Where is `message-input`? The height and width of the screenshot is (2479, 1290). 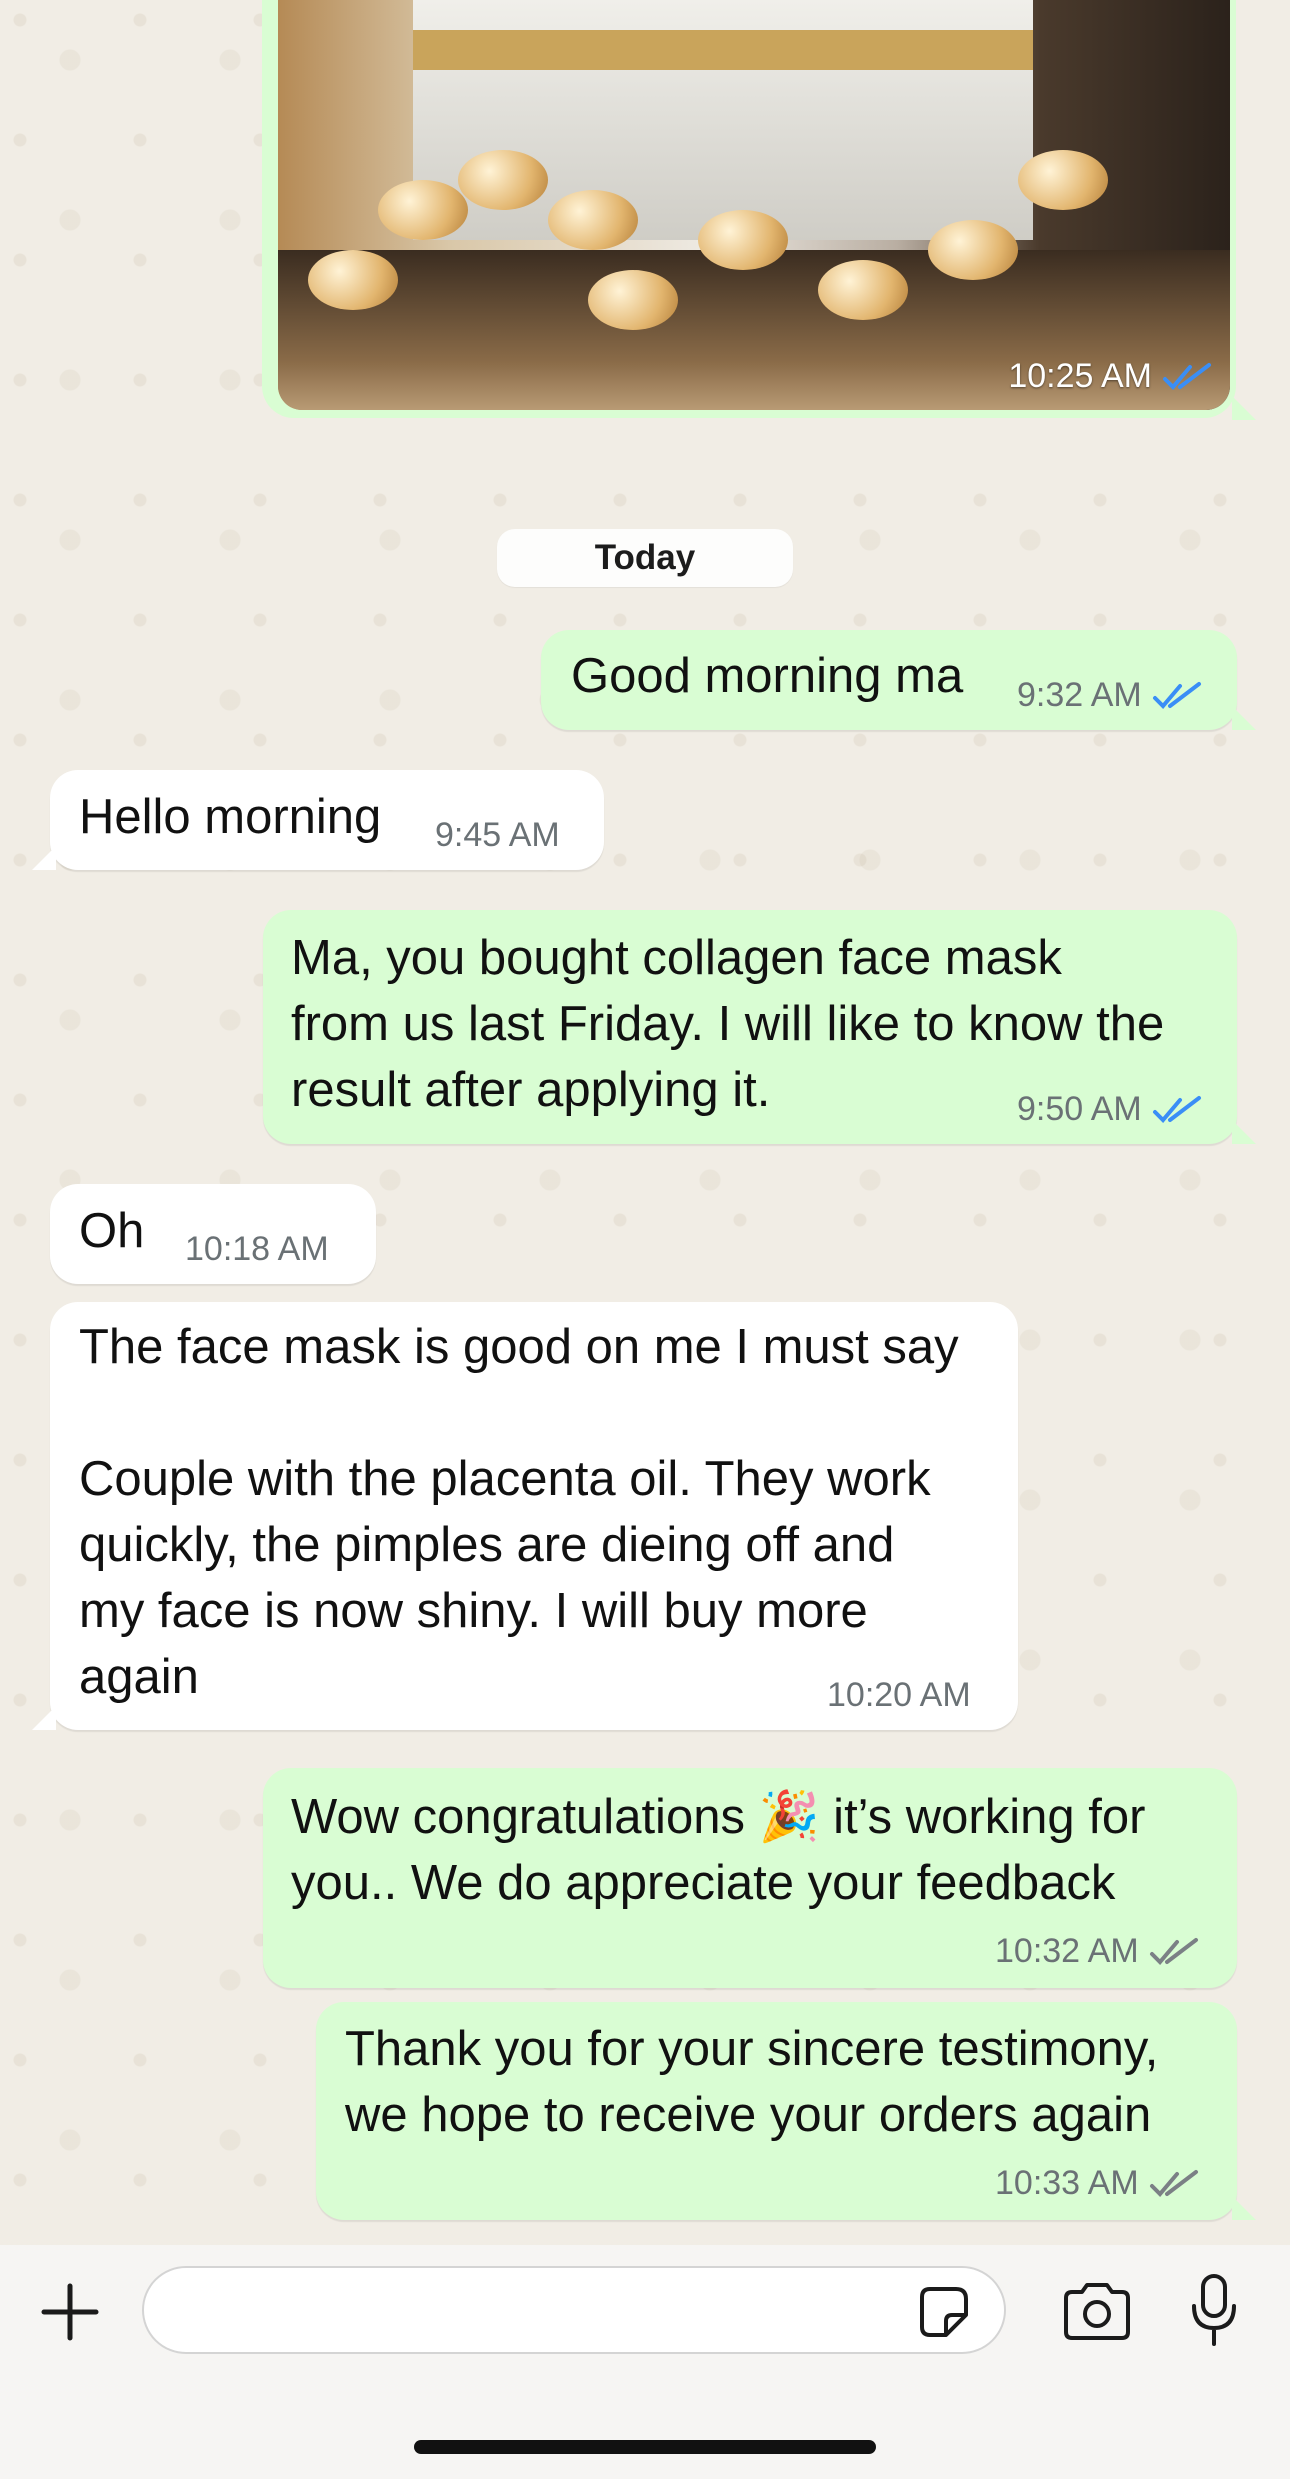 message-input is located at coordinates (574, 2310).